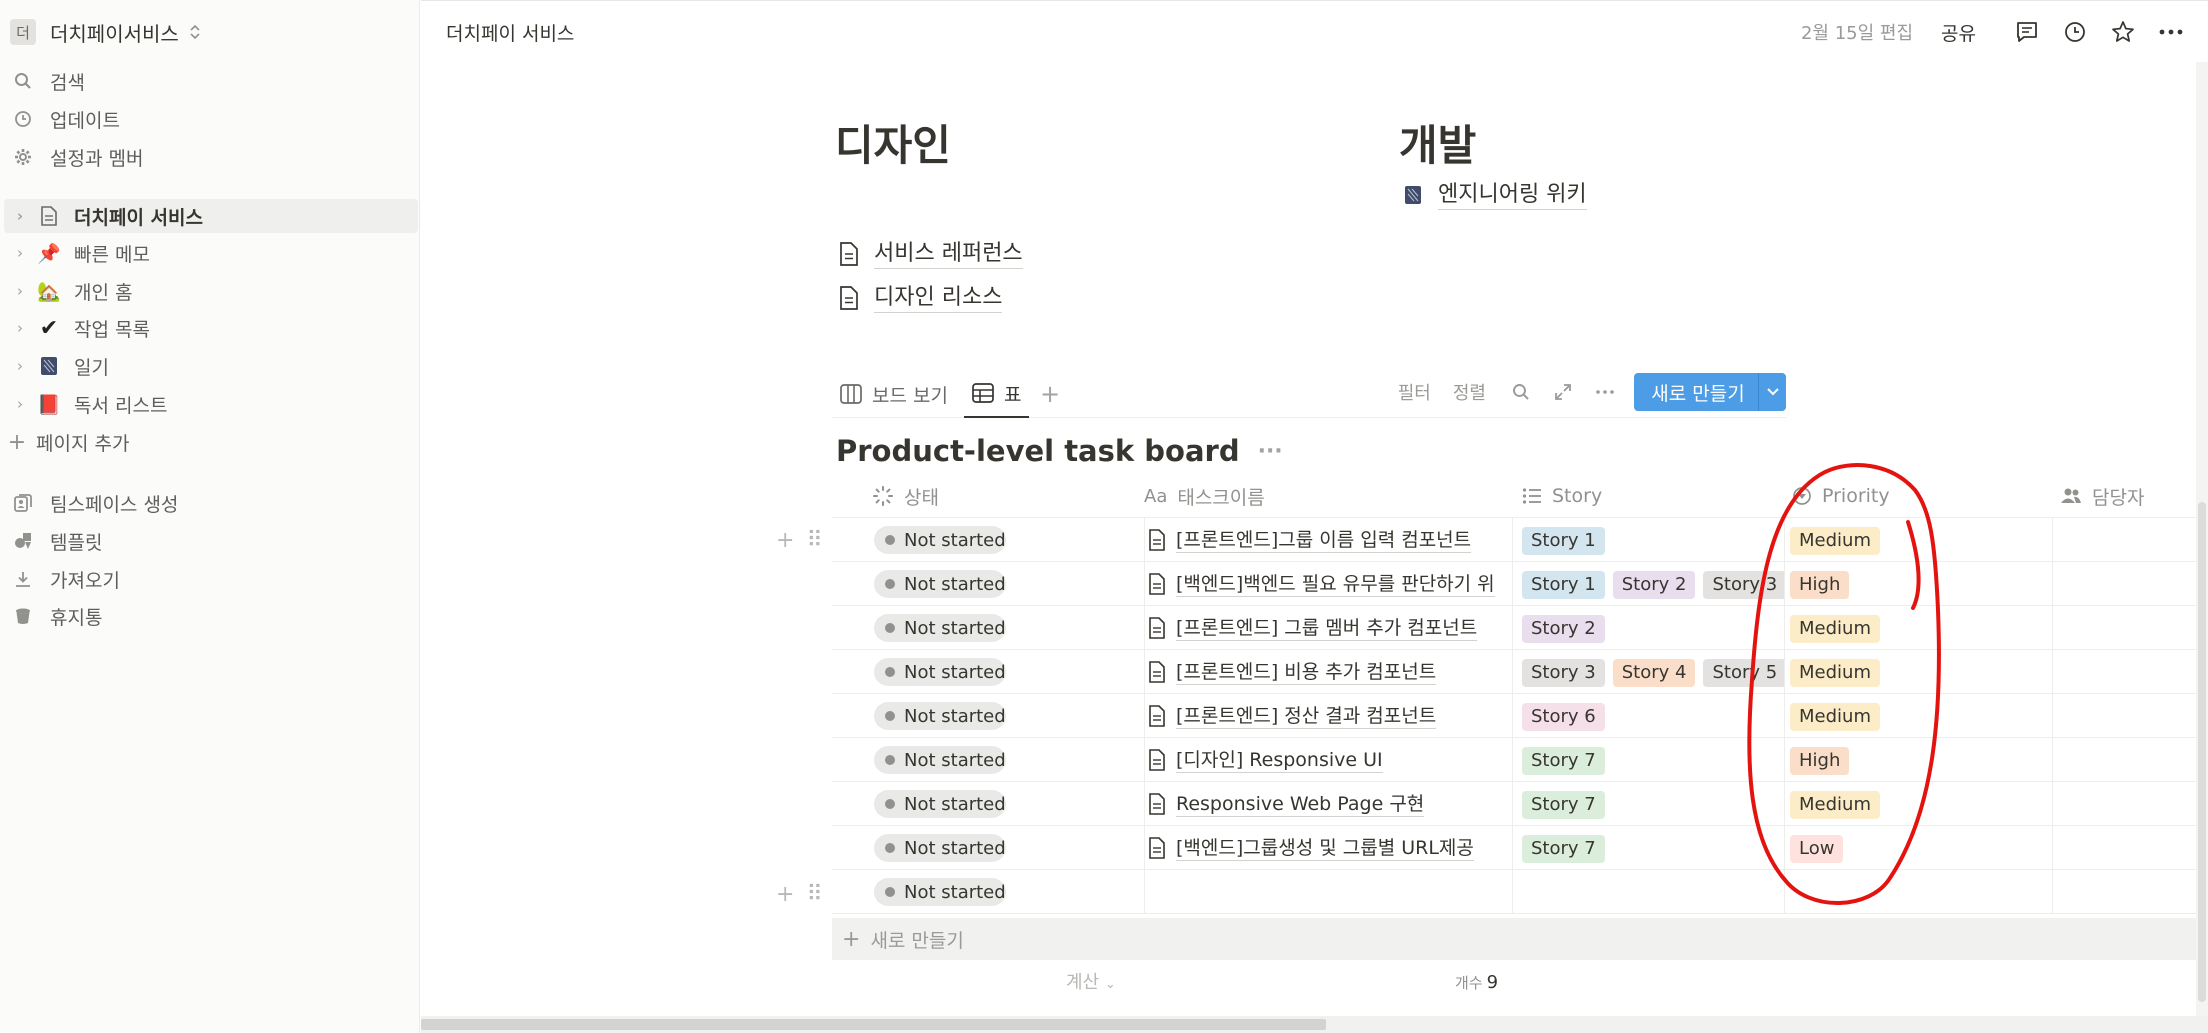 The height and width of the screenshot is (1033, 2208). I want to click on share-button: 공유, so click(1958, 32).